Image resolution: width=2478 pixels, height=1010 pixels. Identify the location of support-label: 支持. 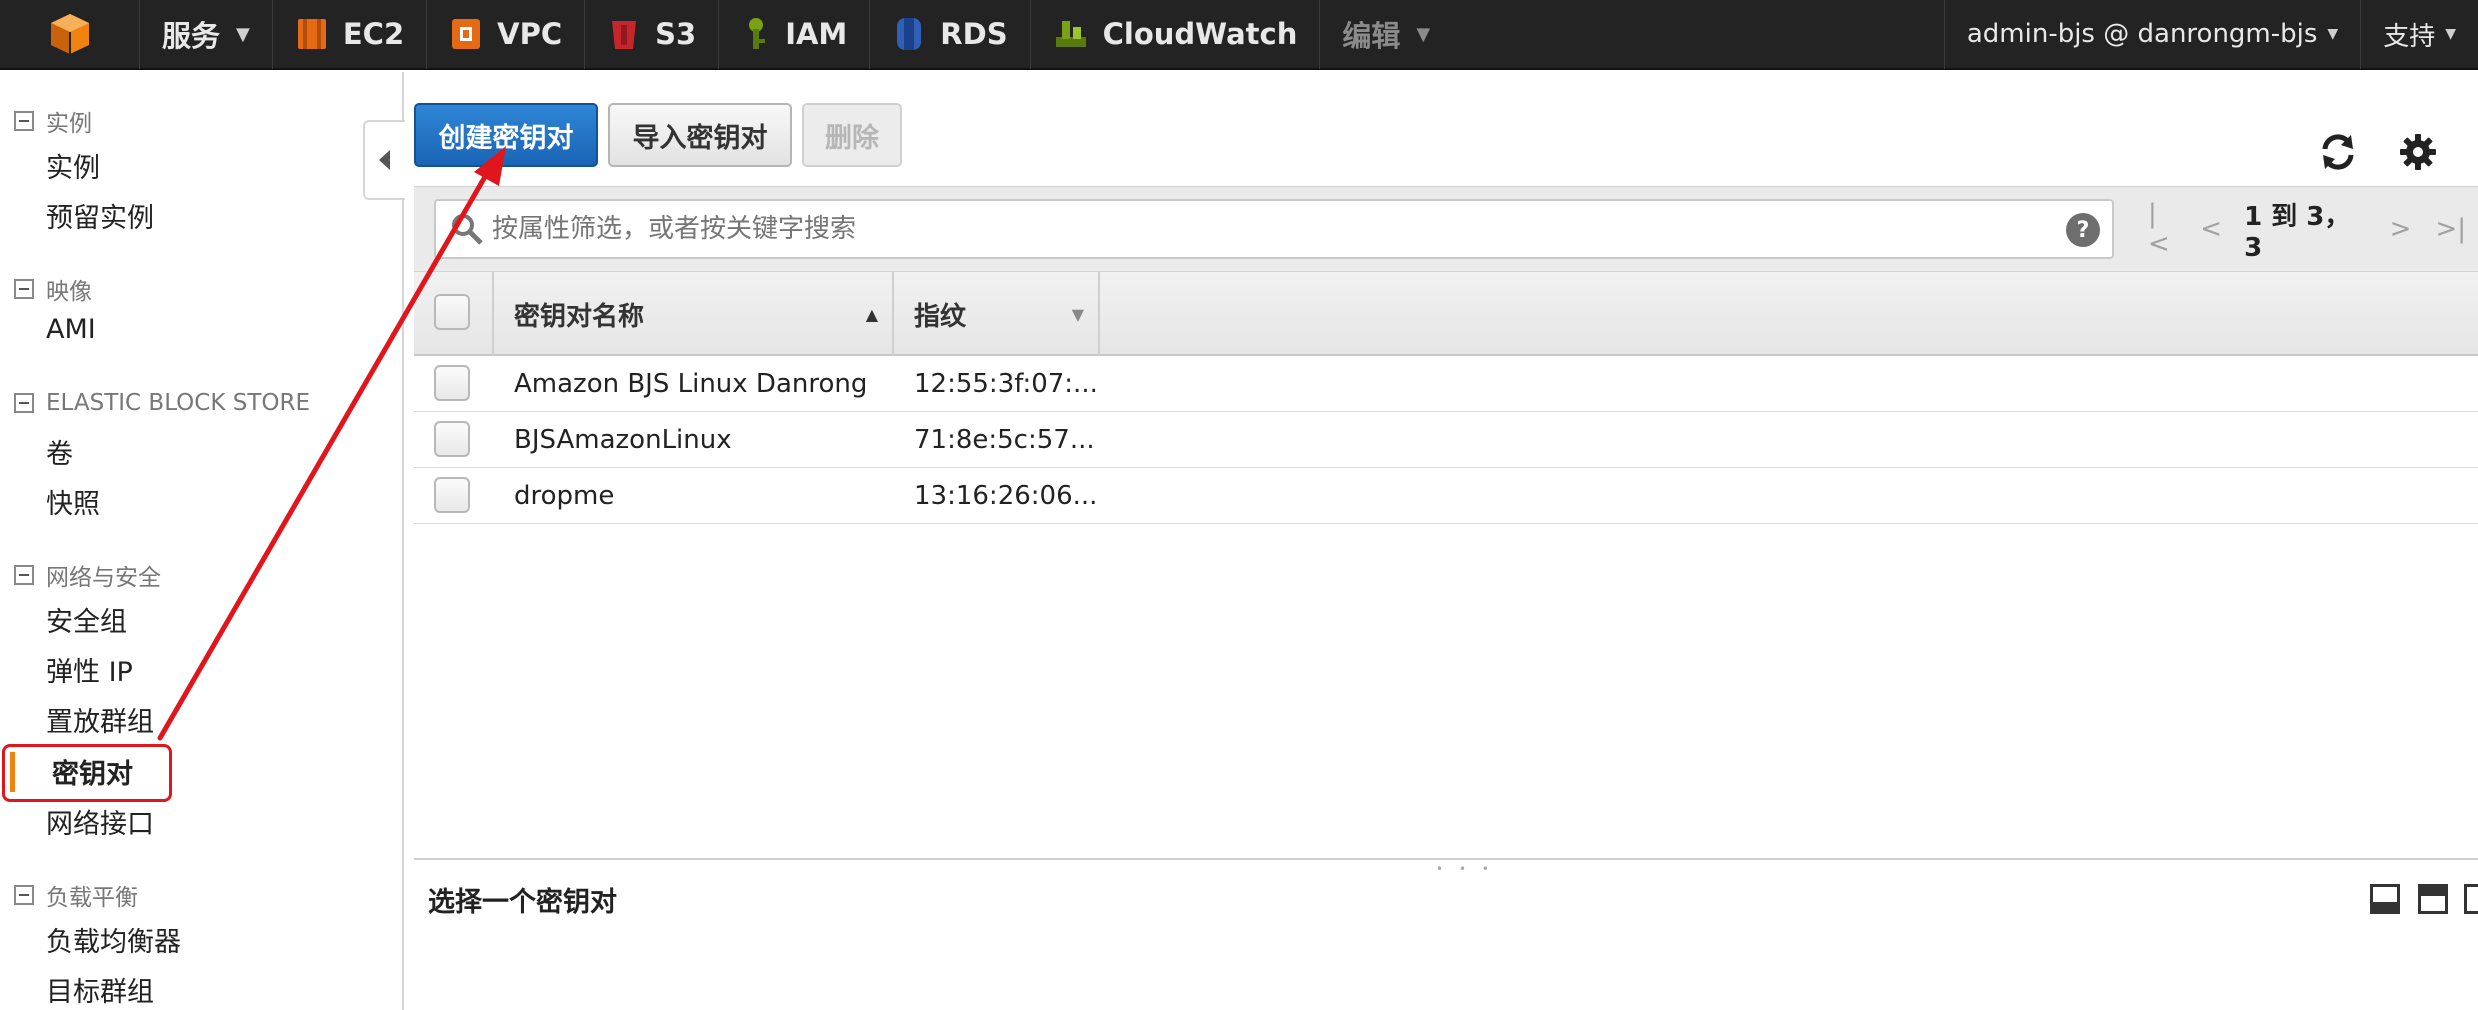
(2409, 36).